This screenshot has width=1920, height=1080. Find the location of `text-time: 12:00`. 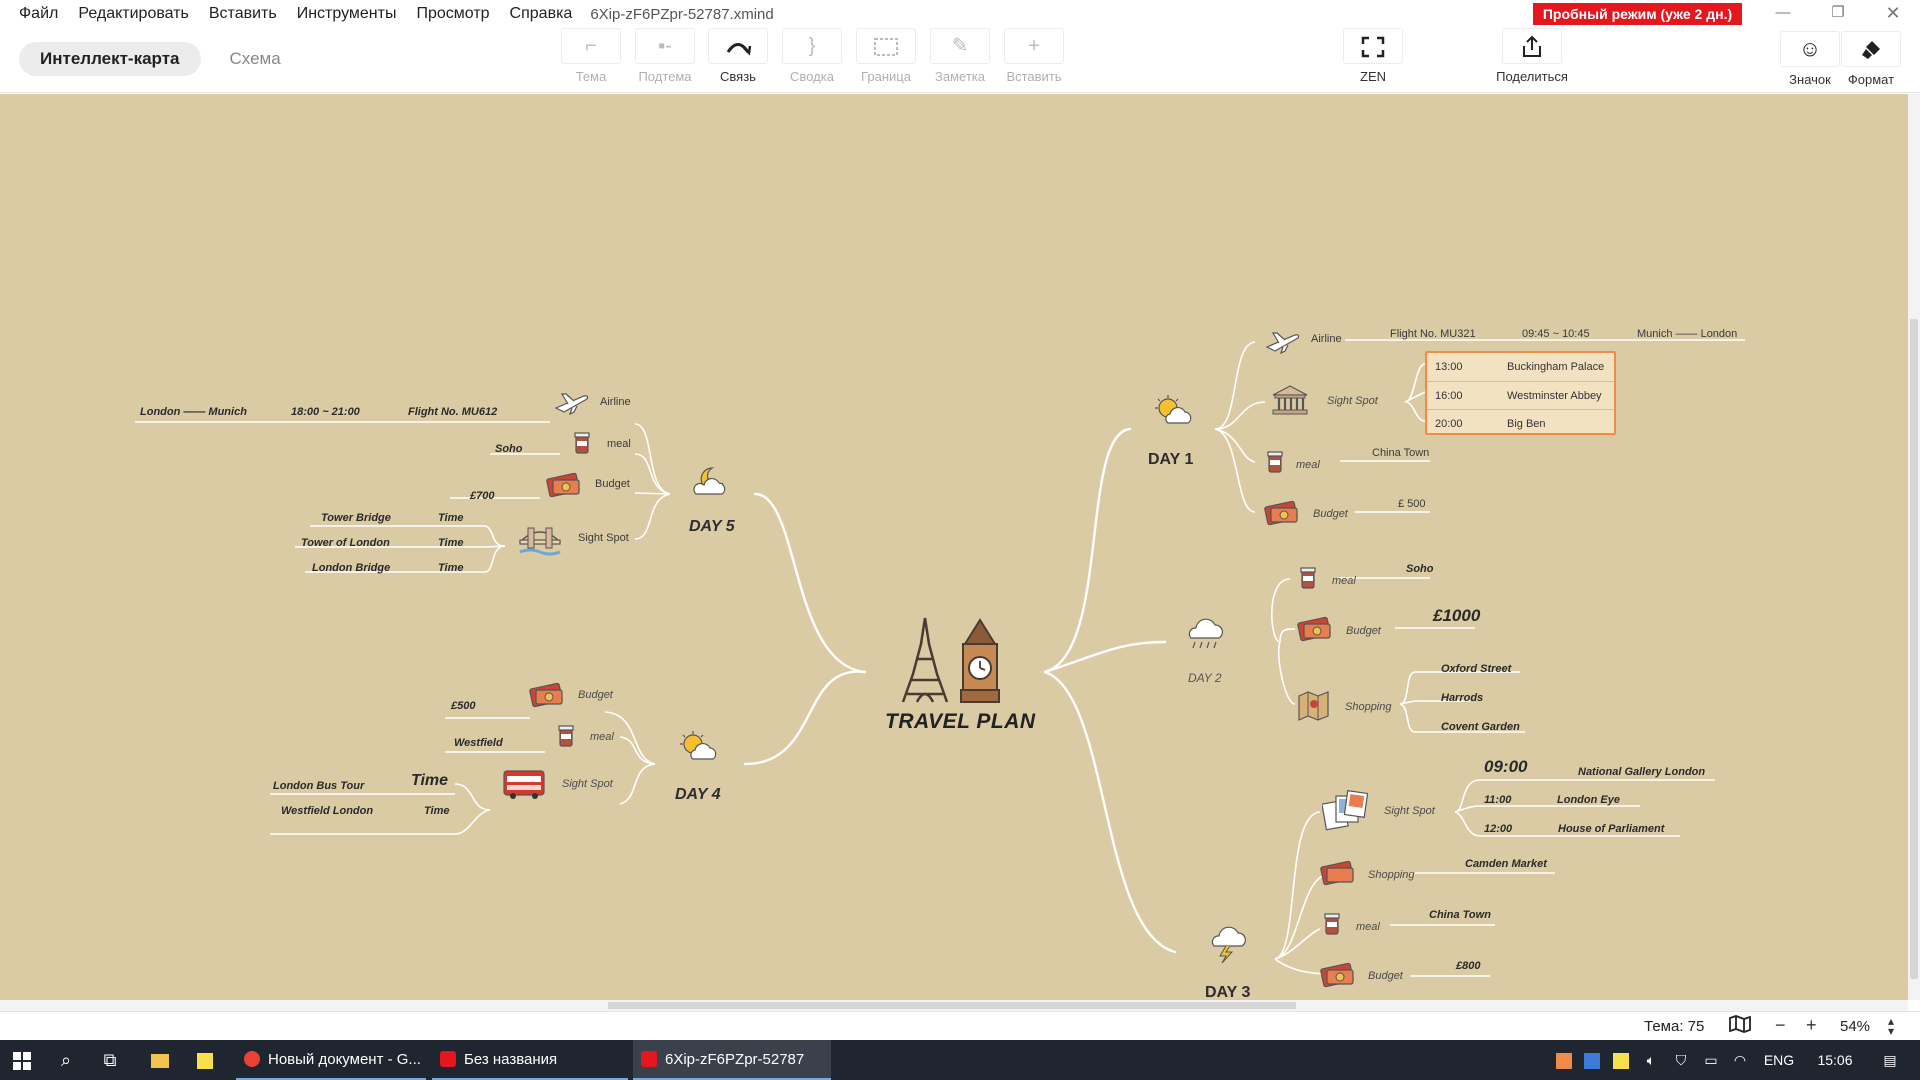

text-time: 12:00 is located at coordinates (1498, 829).